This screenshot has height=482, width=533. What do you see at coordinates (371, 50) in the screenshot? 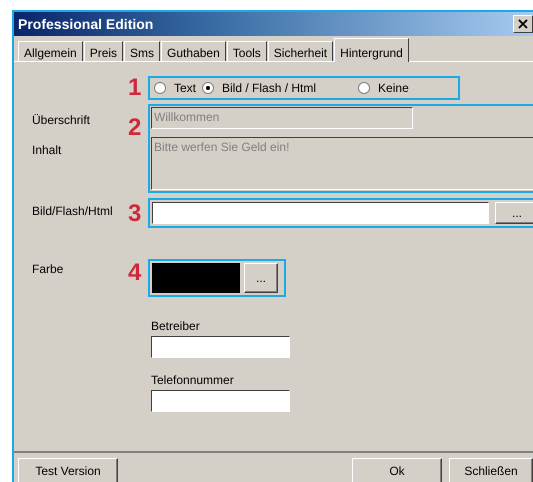
I see `tab: Hintergrund` at bounding box center [371, 50].